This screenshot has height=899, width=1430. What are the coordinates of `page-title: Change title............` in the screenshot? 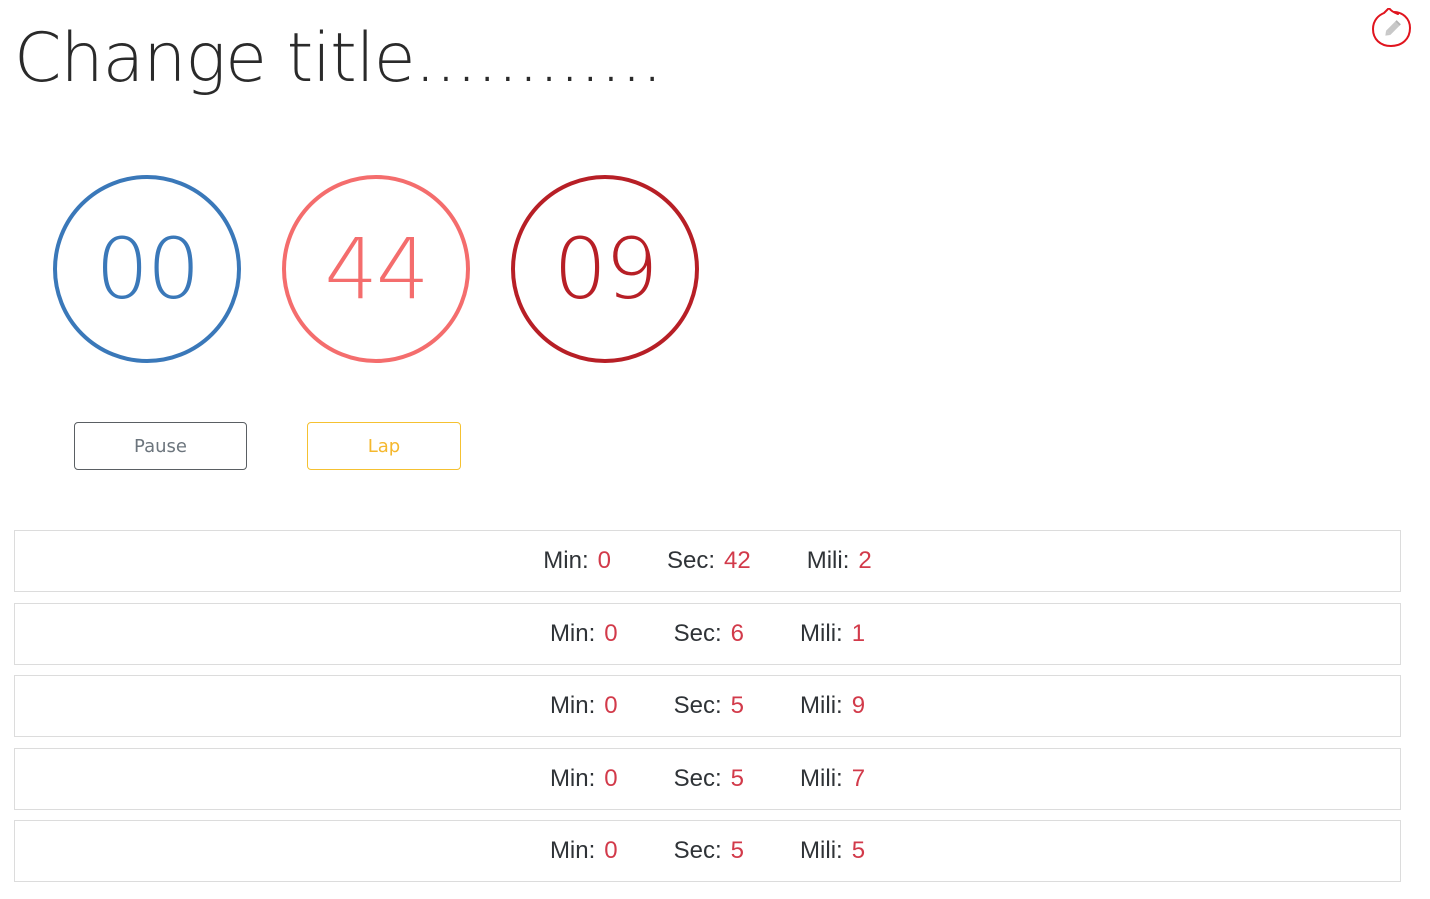 It's located at (338, 59).